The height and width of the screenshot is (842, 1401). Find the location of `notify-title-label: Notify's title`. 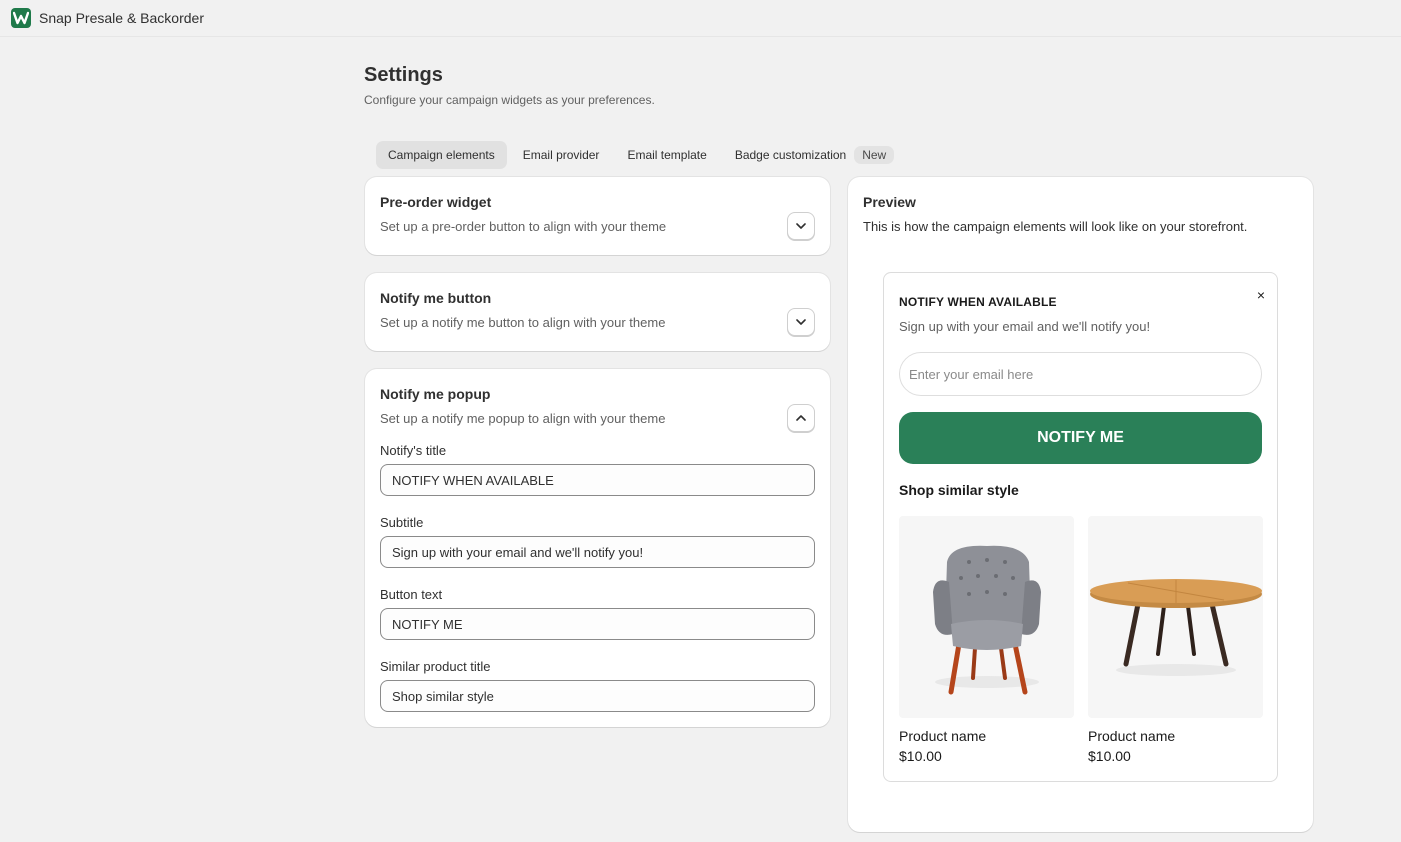

notify-title-label: Notify's title is located at coordinates (413, 450).